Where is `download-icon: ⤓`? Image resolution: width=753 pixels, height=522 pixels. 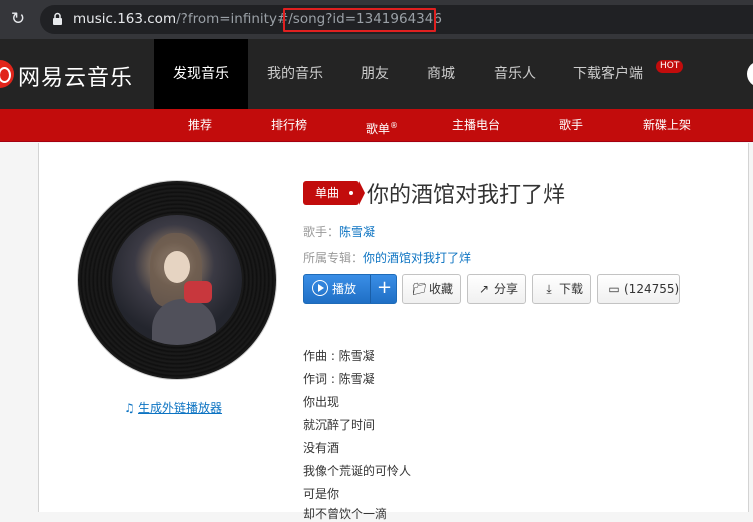 download-icon: ⤓ is located at coordinates (549, 289).